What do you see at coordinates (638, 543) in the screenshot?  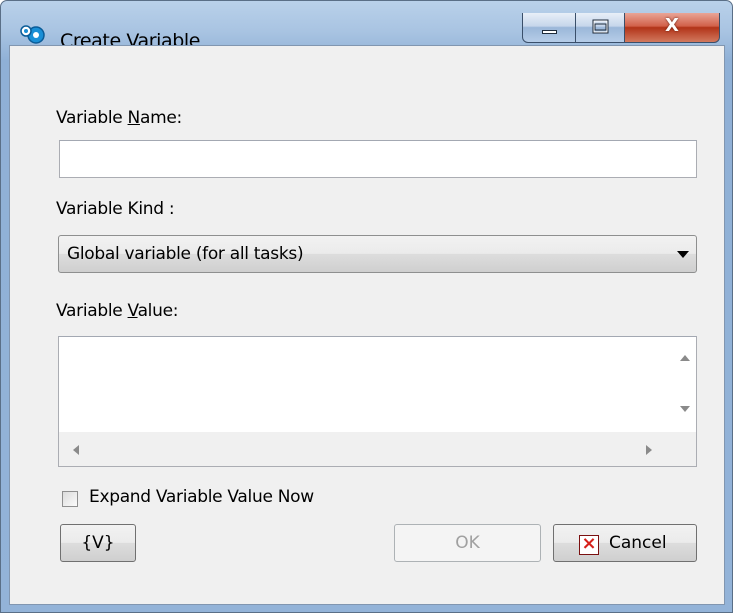 I see `cancel-label: Cancel` at bounding box center [638, 543].